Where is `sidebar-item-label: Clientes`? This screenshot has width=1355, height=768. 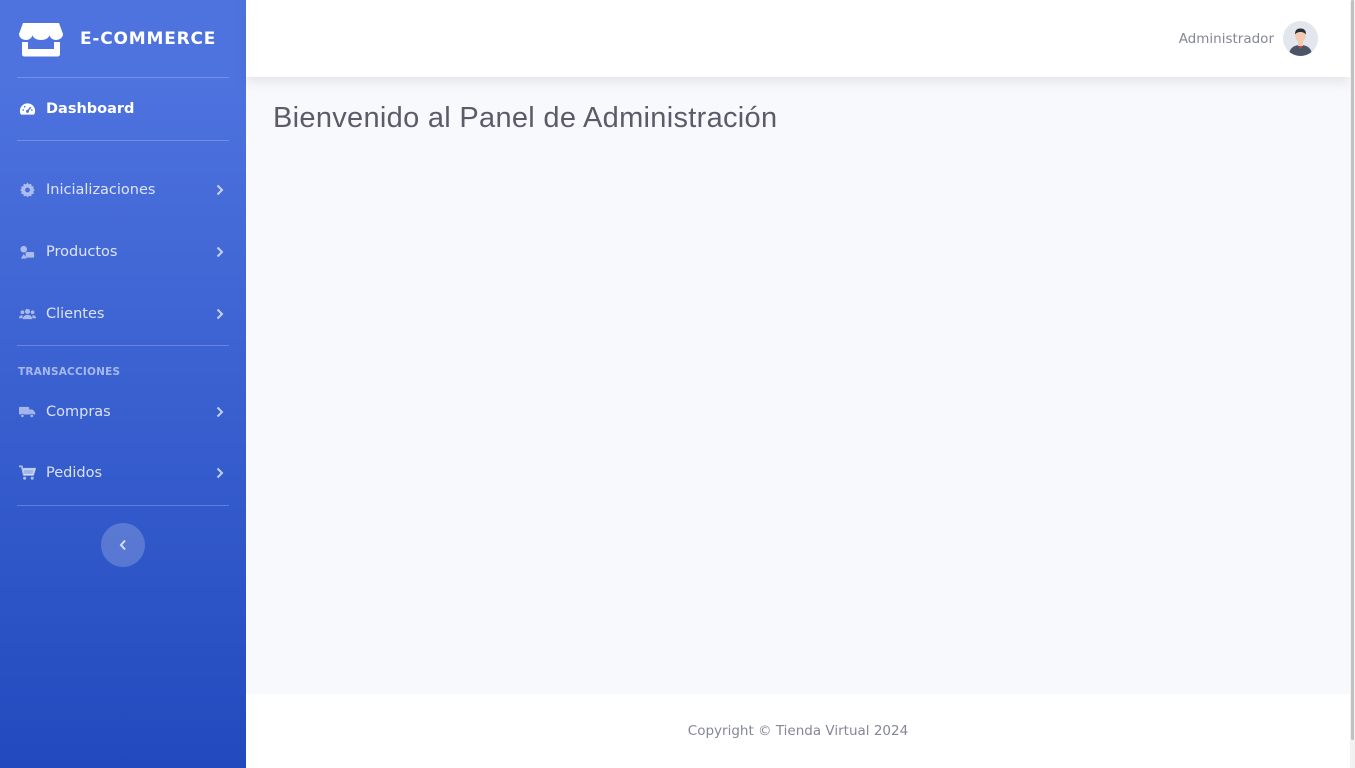 sidebar-item-label: Clientes is located at coordinates (75, 314).